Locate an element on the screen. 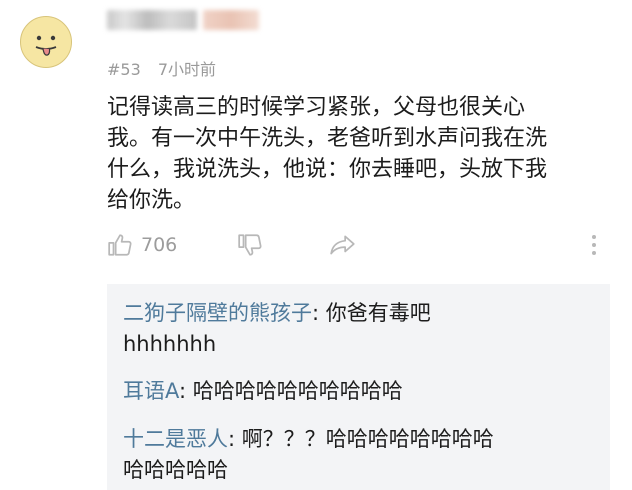 This screenshot has height=490, width=632. blurred-username-text is located at coordinates (152, 20).